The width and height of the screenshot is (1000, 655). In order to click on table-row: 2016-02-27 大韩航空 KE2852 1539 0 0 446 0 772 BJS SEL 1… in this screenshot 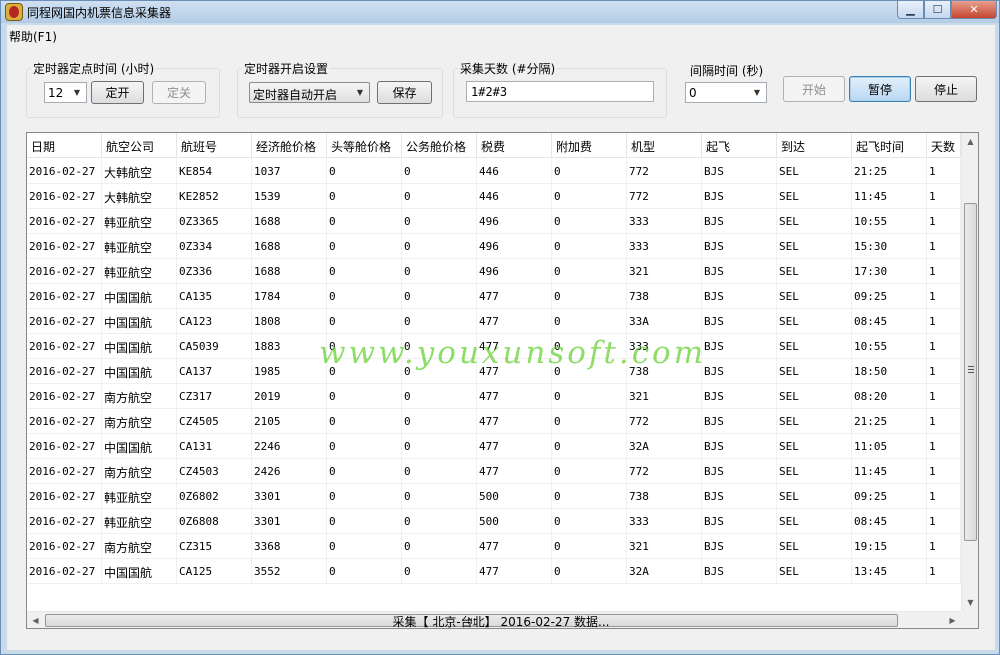, I will do `click(494, 196)`.